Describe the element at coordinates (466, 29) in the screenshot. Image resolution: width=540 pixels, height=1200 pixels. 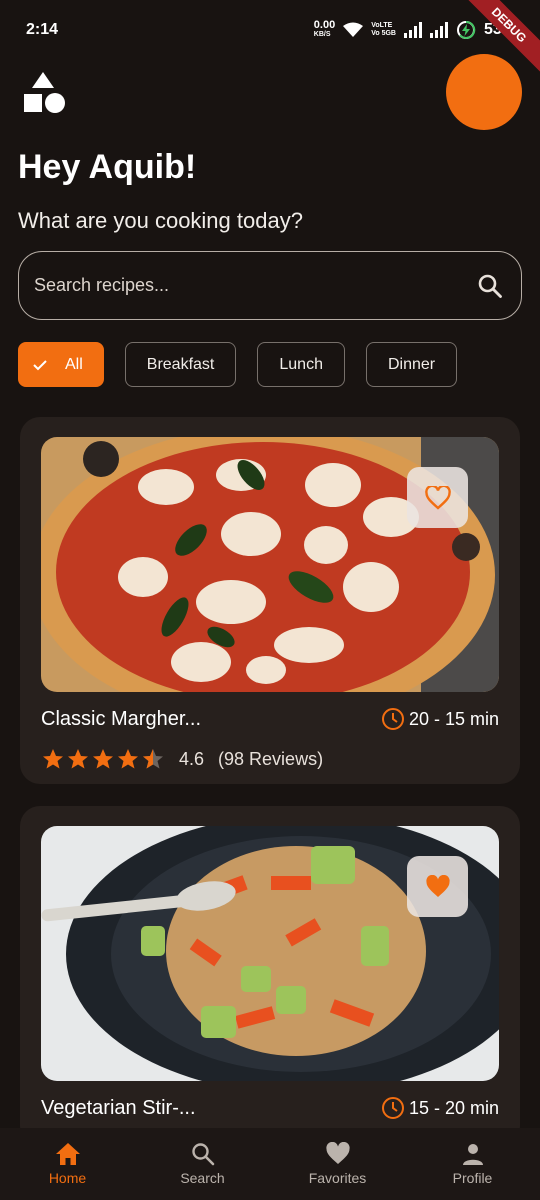
I see `battery-charging-icon` at that location.